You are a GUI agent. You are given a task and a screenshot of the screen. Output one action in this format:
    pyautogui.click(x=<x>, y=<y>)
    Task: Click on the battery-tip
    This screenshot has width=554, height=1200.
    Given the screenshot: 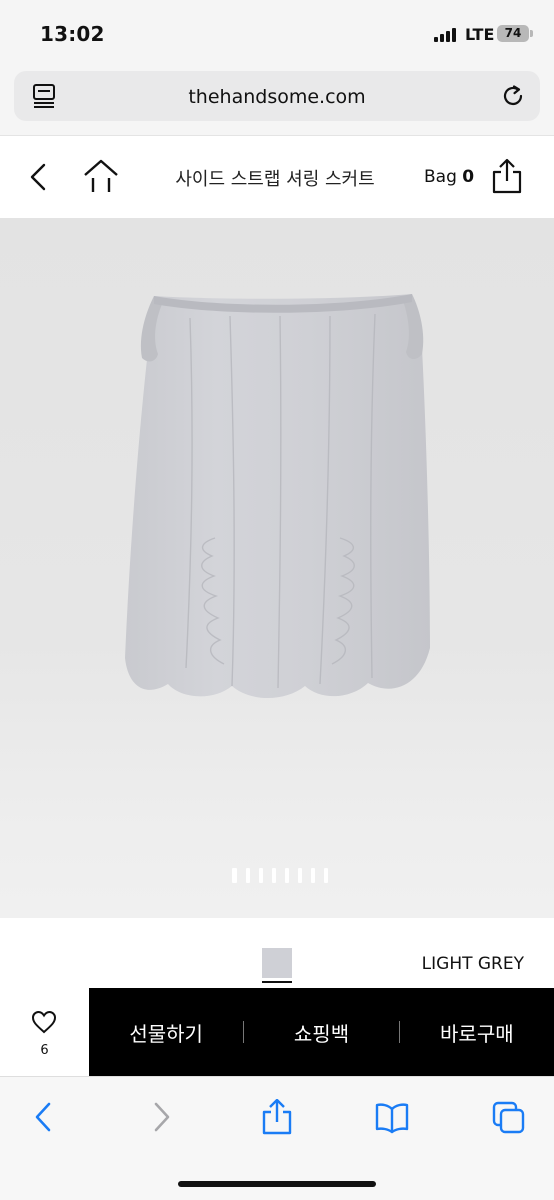 What is the action you would take?
    pyautogui.click(x=531, y=33)
    